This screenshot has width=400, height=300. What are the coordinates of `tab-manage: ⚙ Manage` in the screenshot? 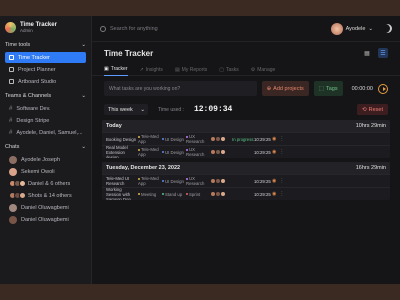 It's located at (263, 70).